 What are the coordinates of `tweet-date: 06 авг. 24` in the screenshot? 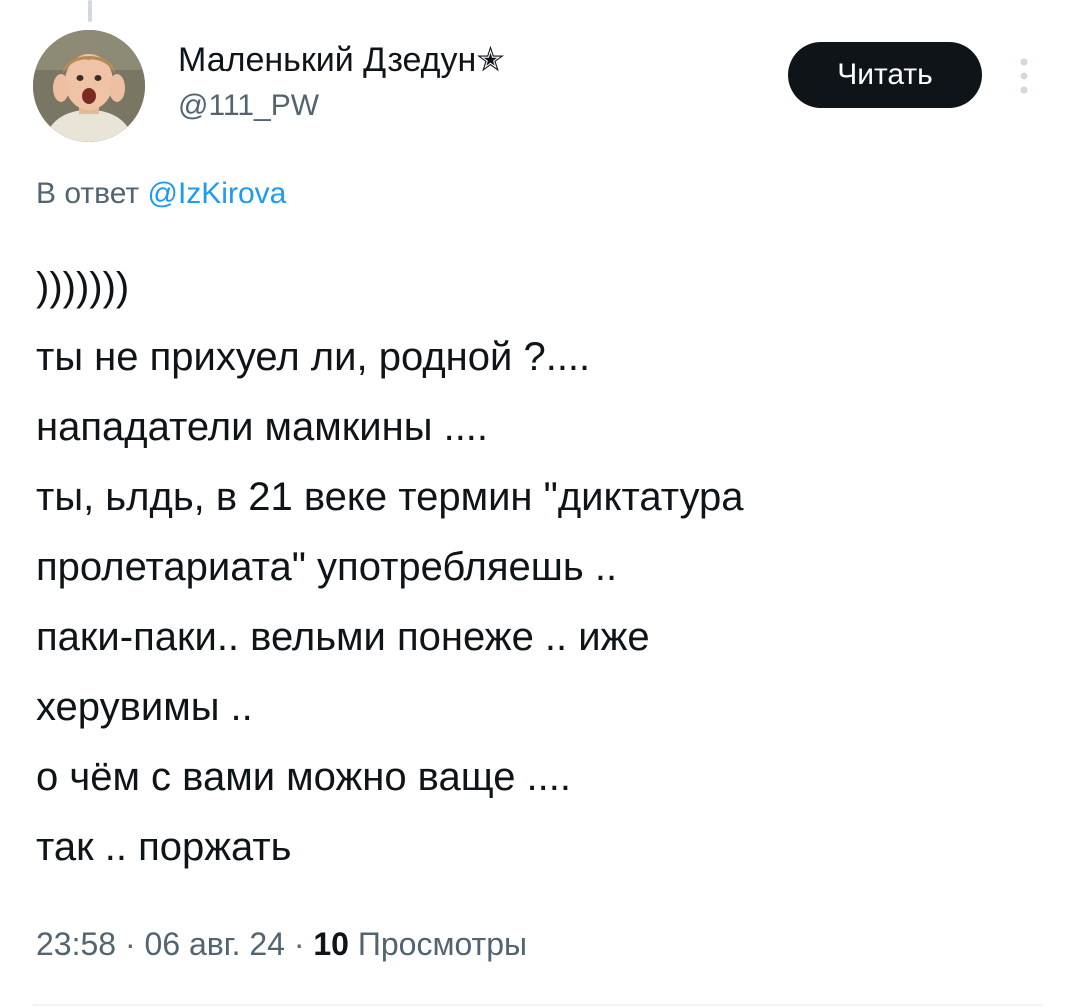 It's located at (215, 944).